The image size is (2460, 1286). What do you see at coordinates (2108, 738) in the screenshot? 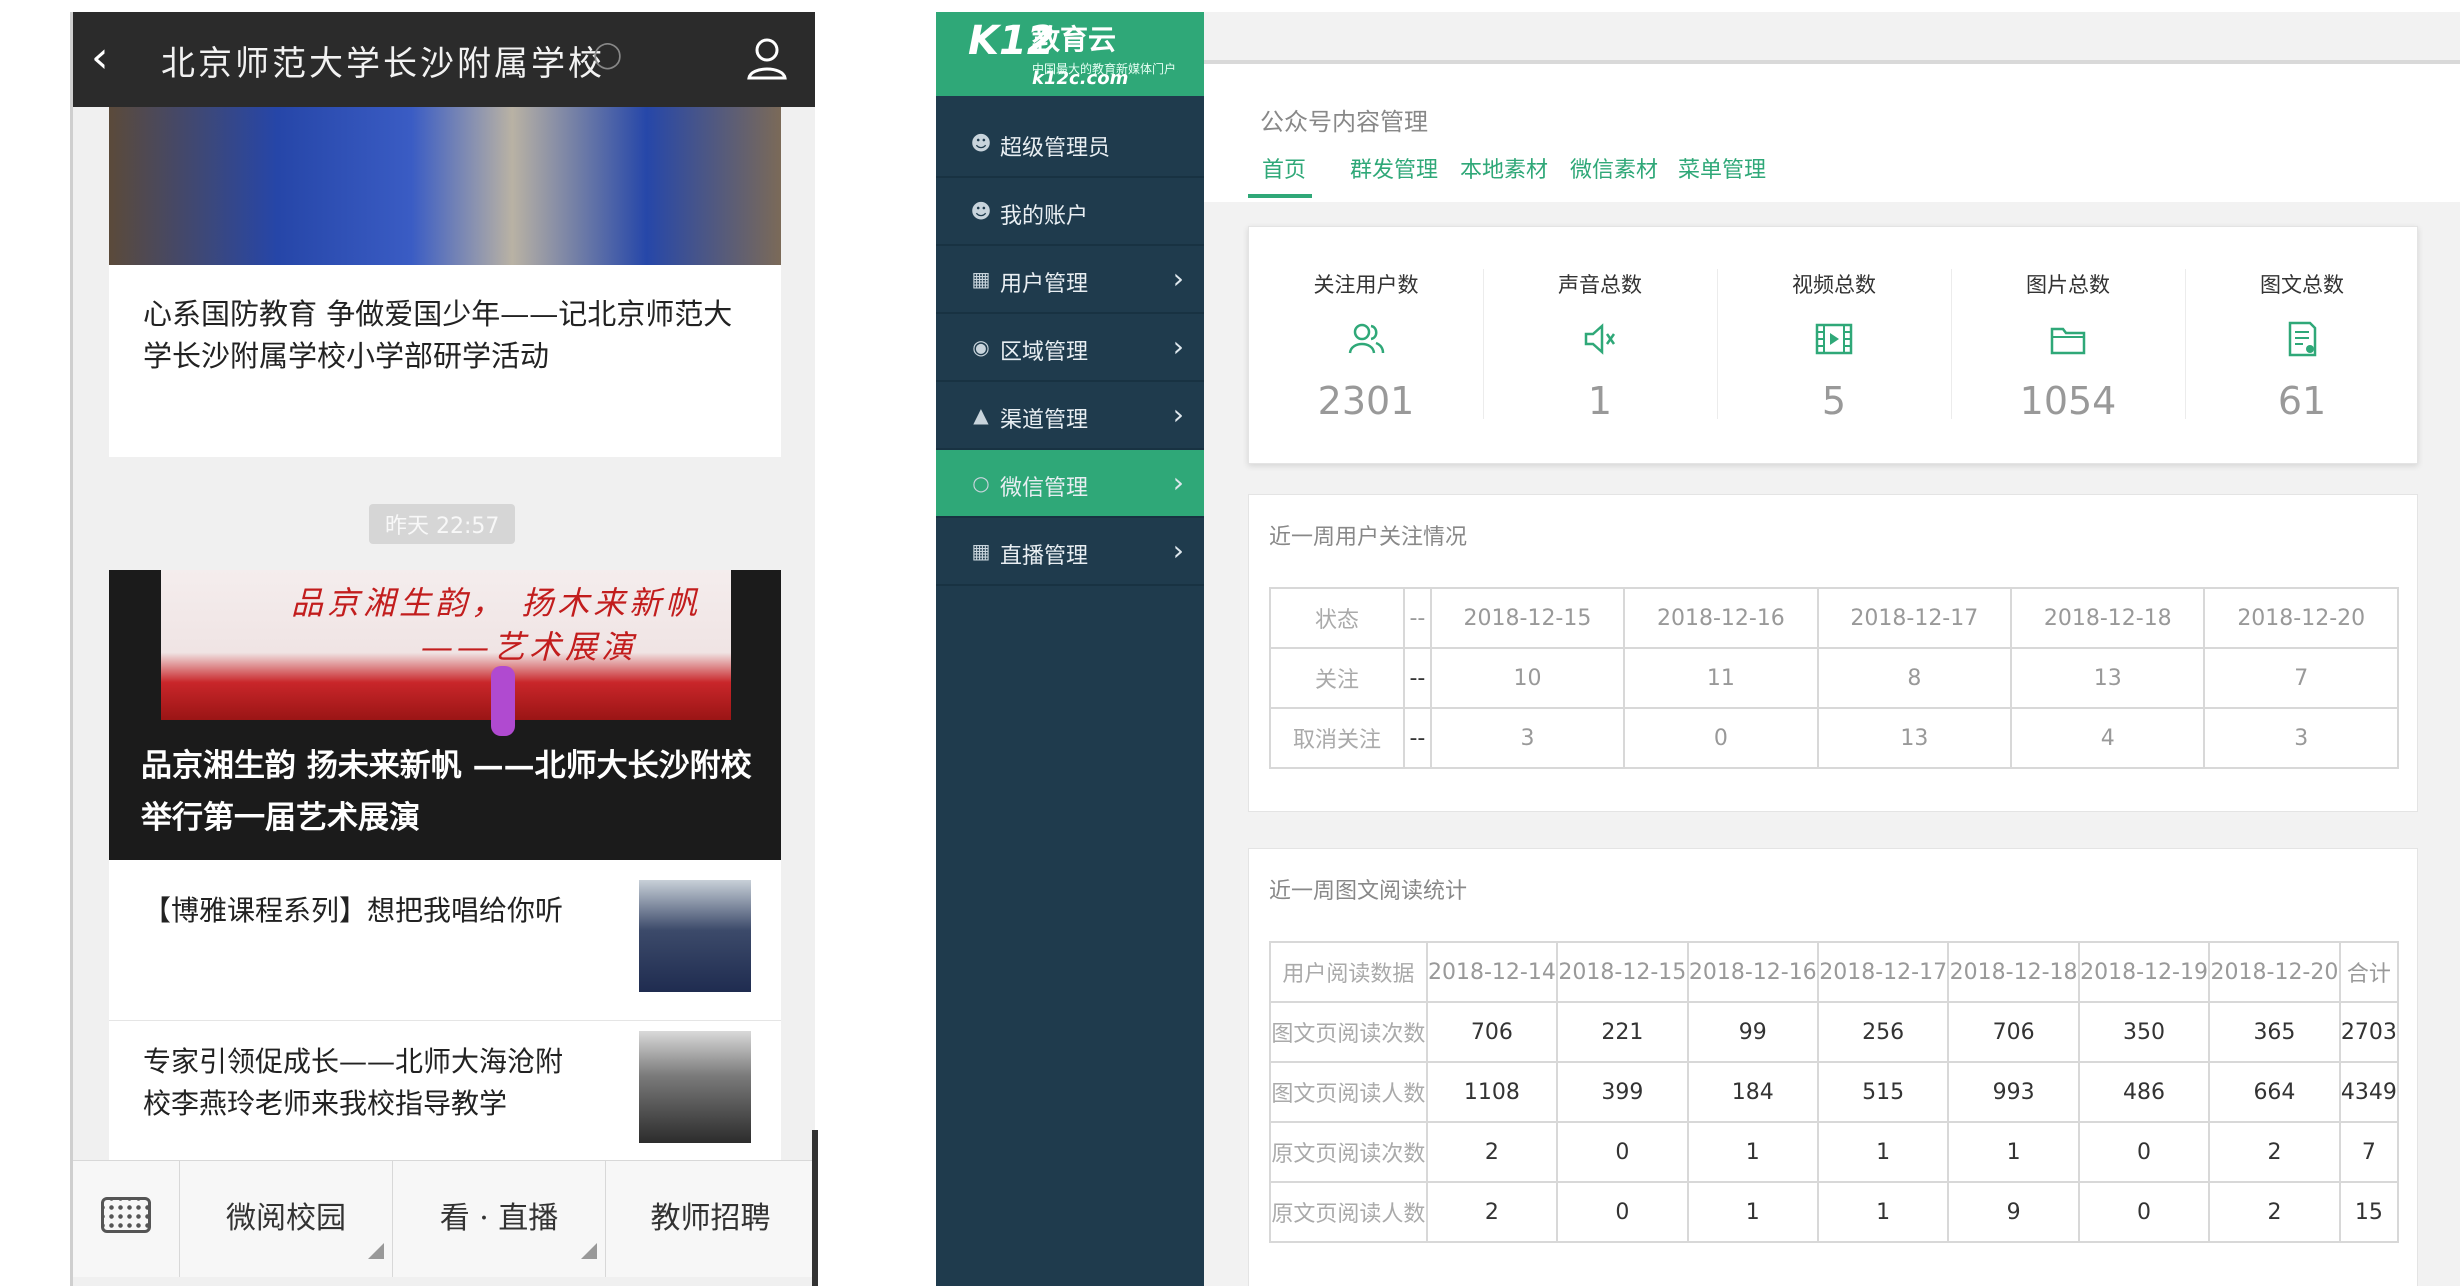
I see `table-cell: 4` at bounding box center [2108, 738].